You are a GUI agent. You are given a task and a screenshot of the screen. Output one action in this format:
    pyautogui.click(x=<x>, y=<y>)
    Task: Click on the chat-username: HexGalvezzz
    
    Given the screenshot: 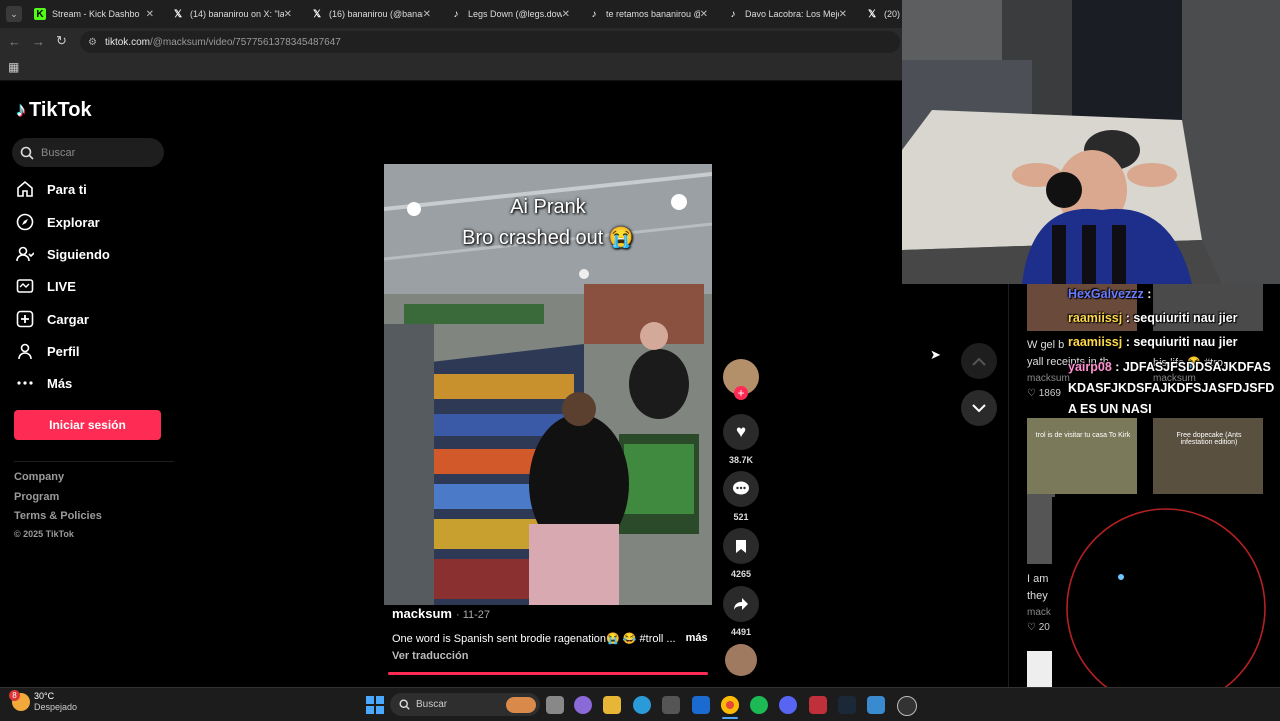 What is the action you would take?
    pyautogui.click(x=1106, y=294)
    